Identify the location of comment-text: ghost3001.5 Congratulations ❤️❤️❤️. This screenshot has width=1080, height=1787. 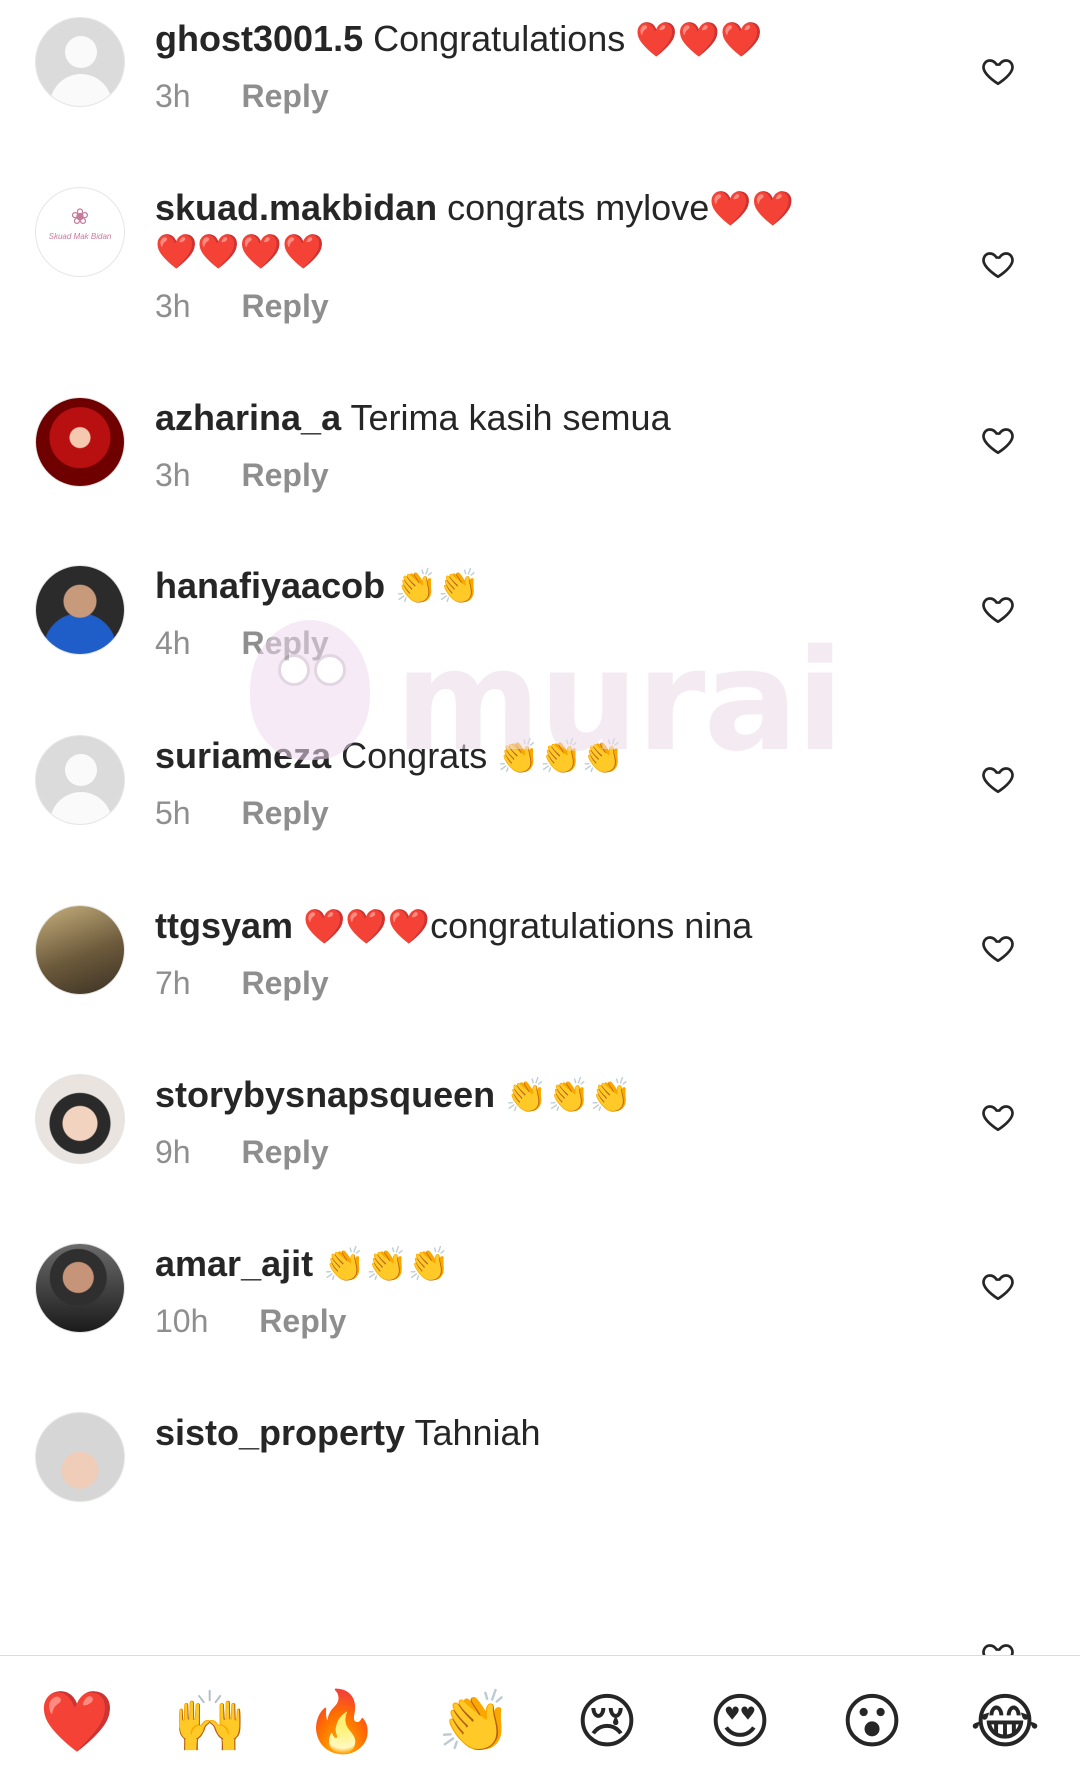
(495, 39).